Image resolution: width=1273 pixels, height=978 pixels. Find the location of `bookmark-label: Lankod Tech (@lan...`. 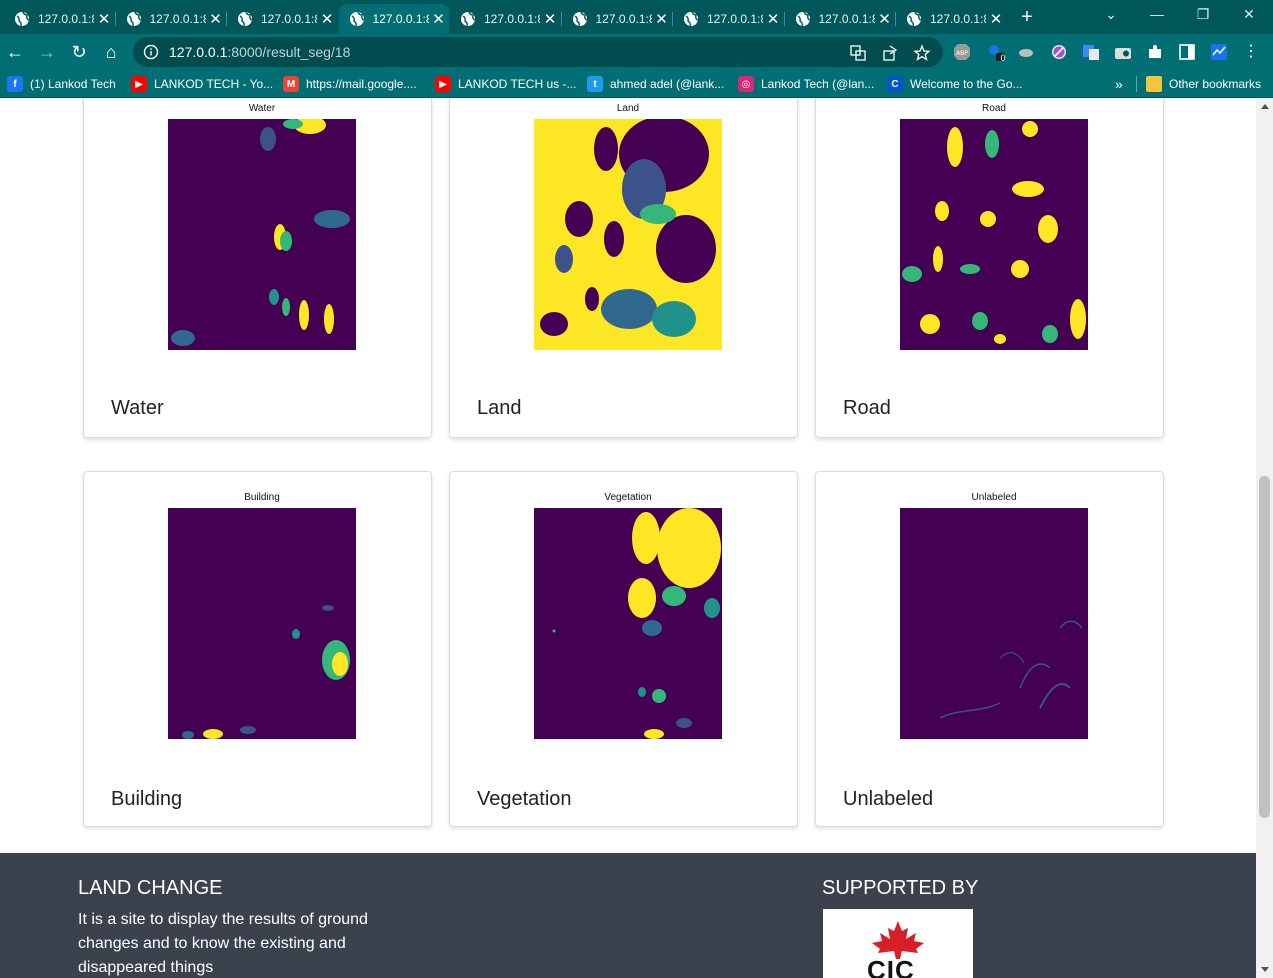

bookmark-label: Lankod Tech (@lan... is located at coordinates (818, 84).